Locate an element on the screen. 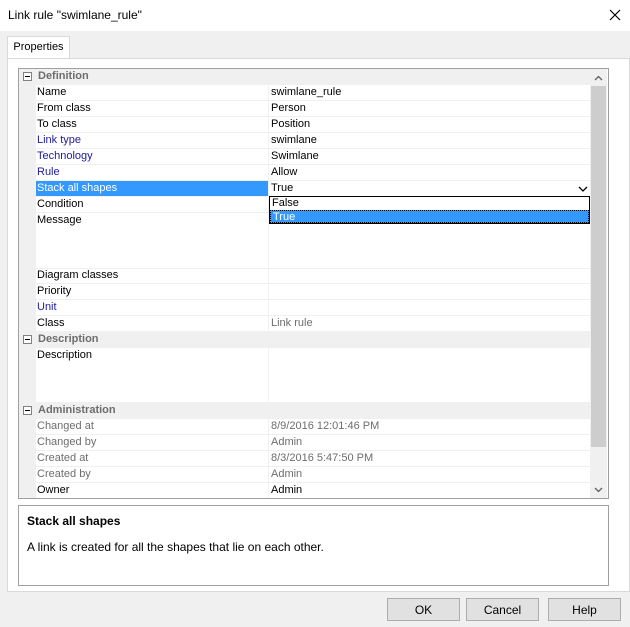  tab-strip: Properties is located at coordinates (315, 45).